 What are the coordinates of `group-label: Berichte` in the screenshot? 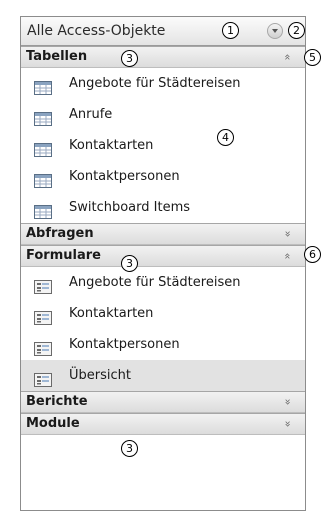 It's located at (57, 401).